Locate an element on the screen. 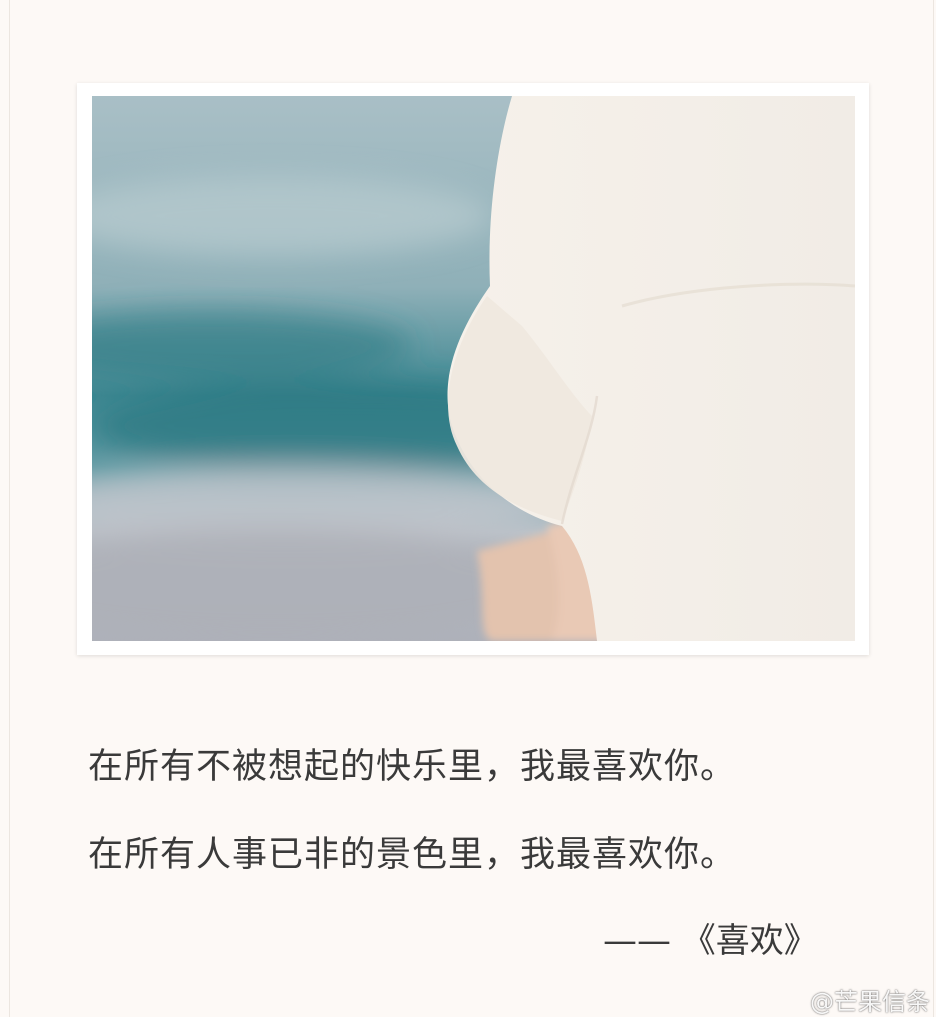  watermark: @芒果信条 is located at coordinates (870, 1002).